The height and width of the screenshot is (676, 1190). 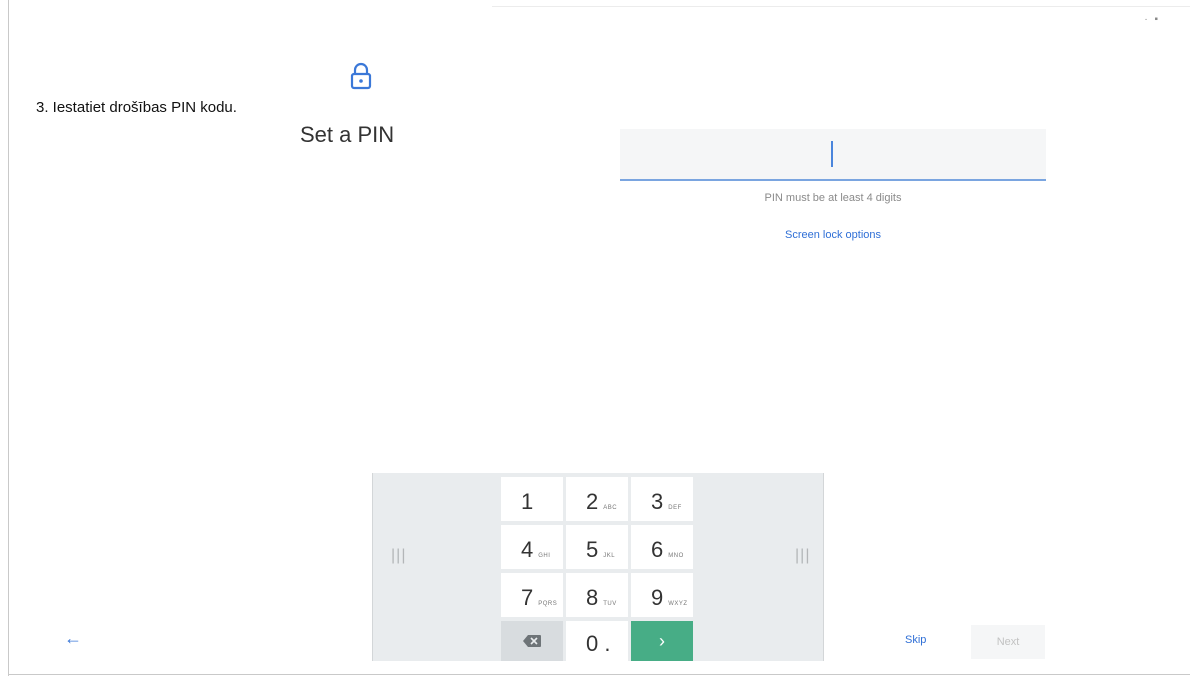 I want to click on key-1: 1, so click(x=532, y=499).